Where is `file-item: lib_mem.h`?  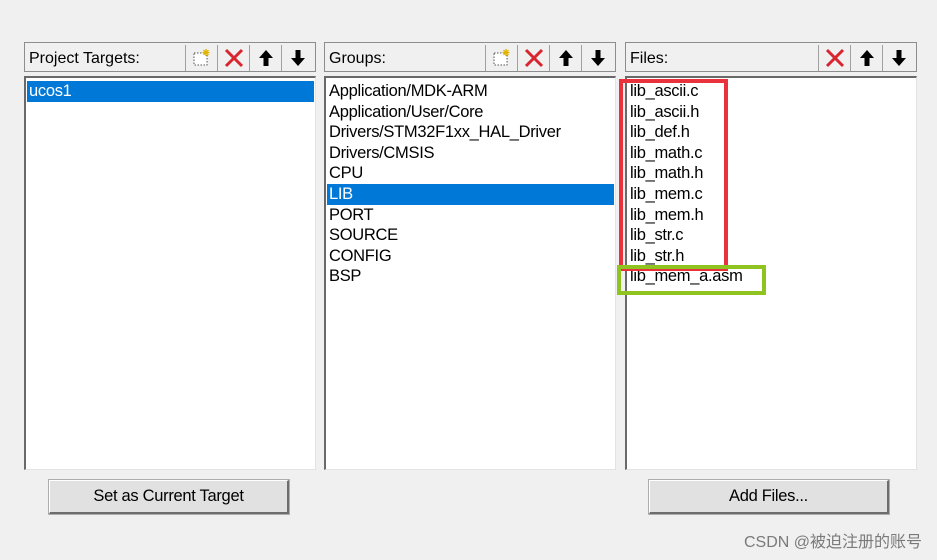 file-item: lib_mem.h is located at coordinates (771, 215).